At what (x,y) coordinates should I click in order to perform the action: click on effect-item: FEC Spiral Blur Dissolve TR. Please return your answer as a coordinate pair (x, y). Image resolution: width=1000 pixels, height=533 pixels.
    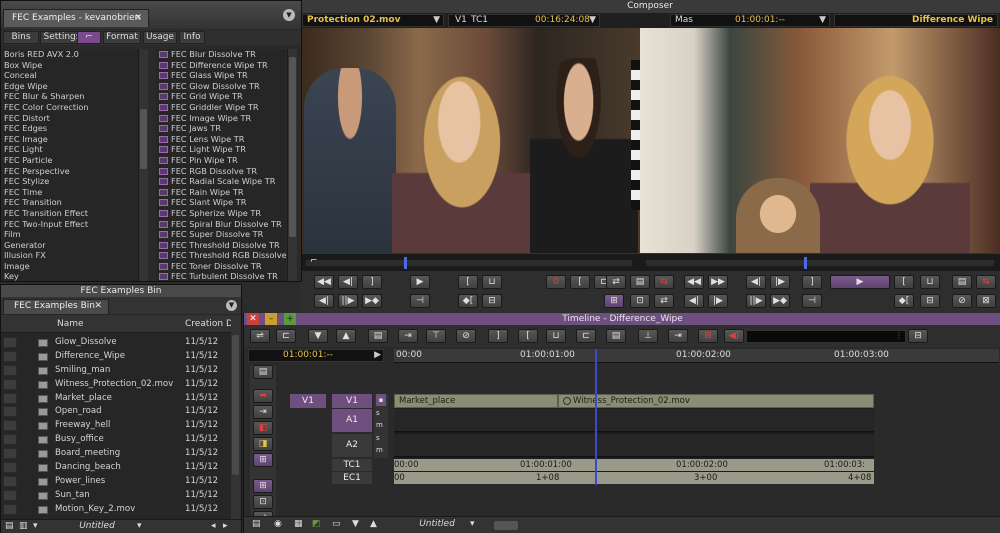
    Looking at the image, I should click on (221, 224).